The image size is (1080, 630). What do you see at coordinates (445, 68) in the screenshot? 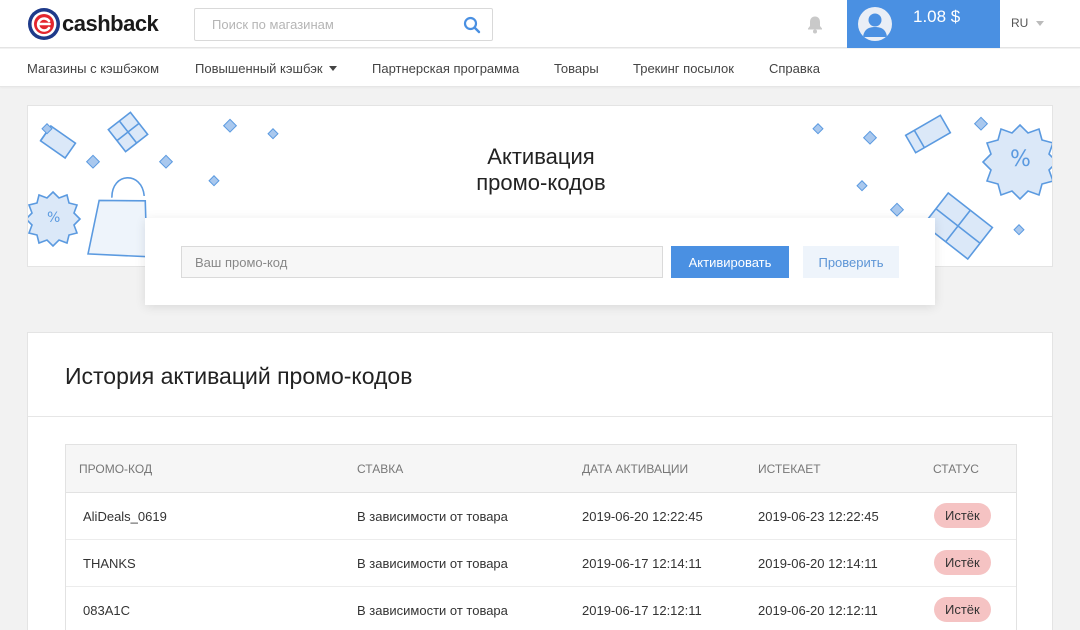
I see `nav-item-partner-program: Партнерская программа` at bounding box center [445, 68].